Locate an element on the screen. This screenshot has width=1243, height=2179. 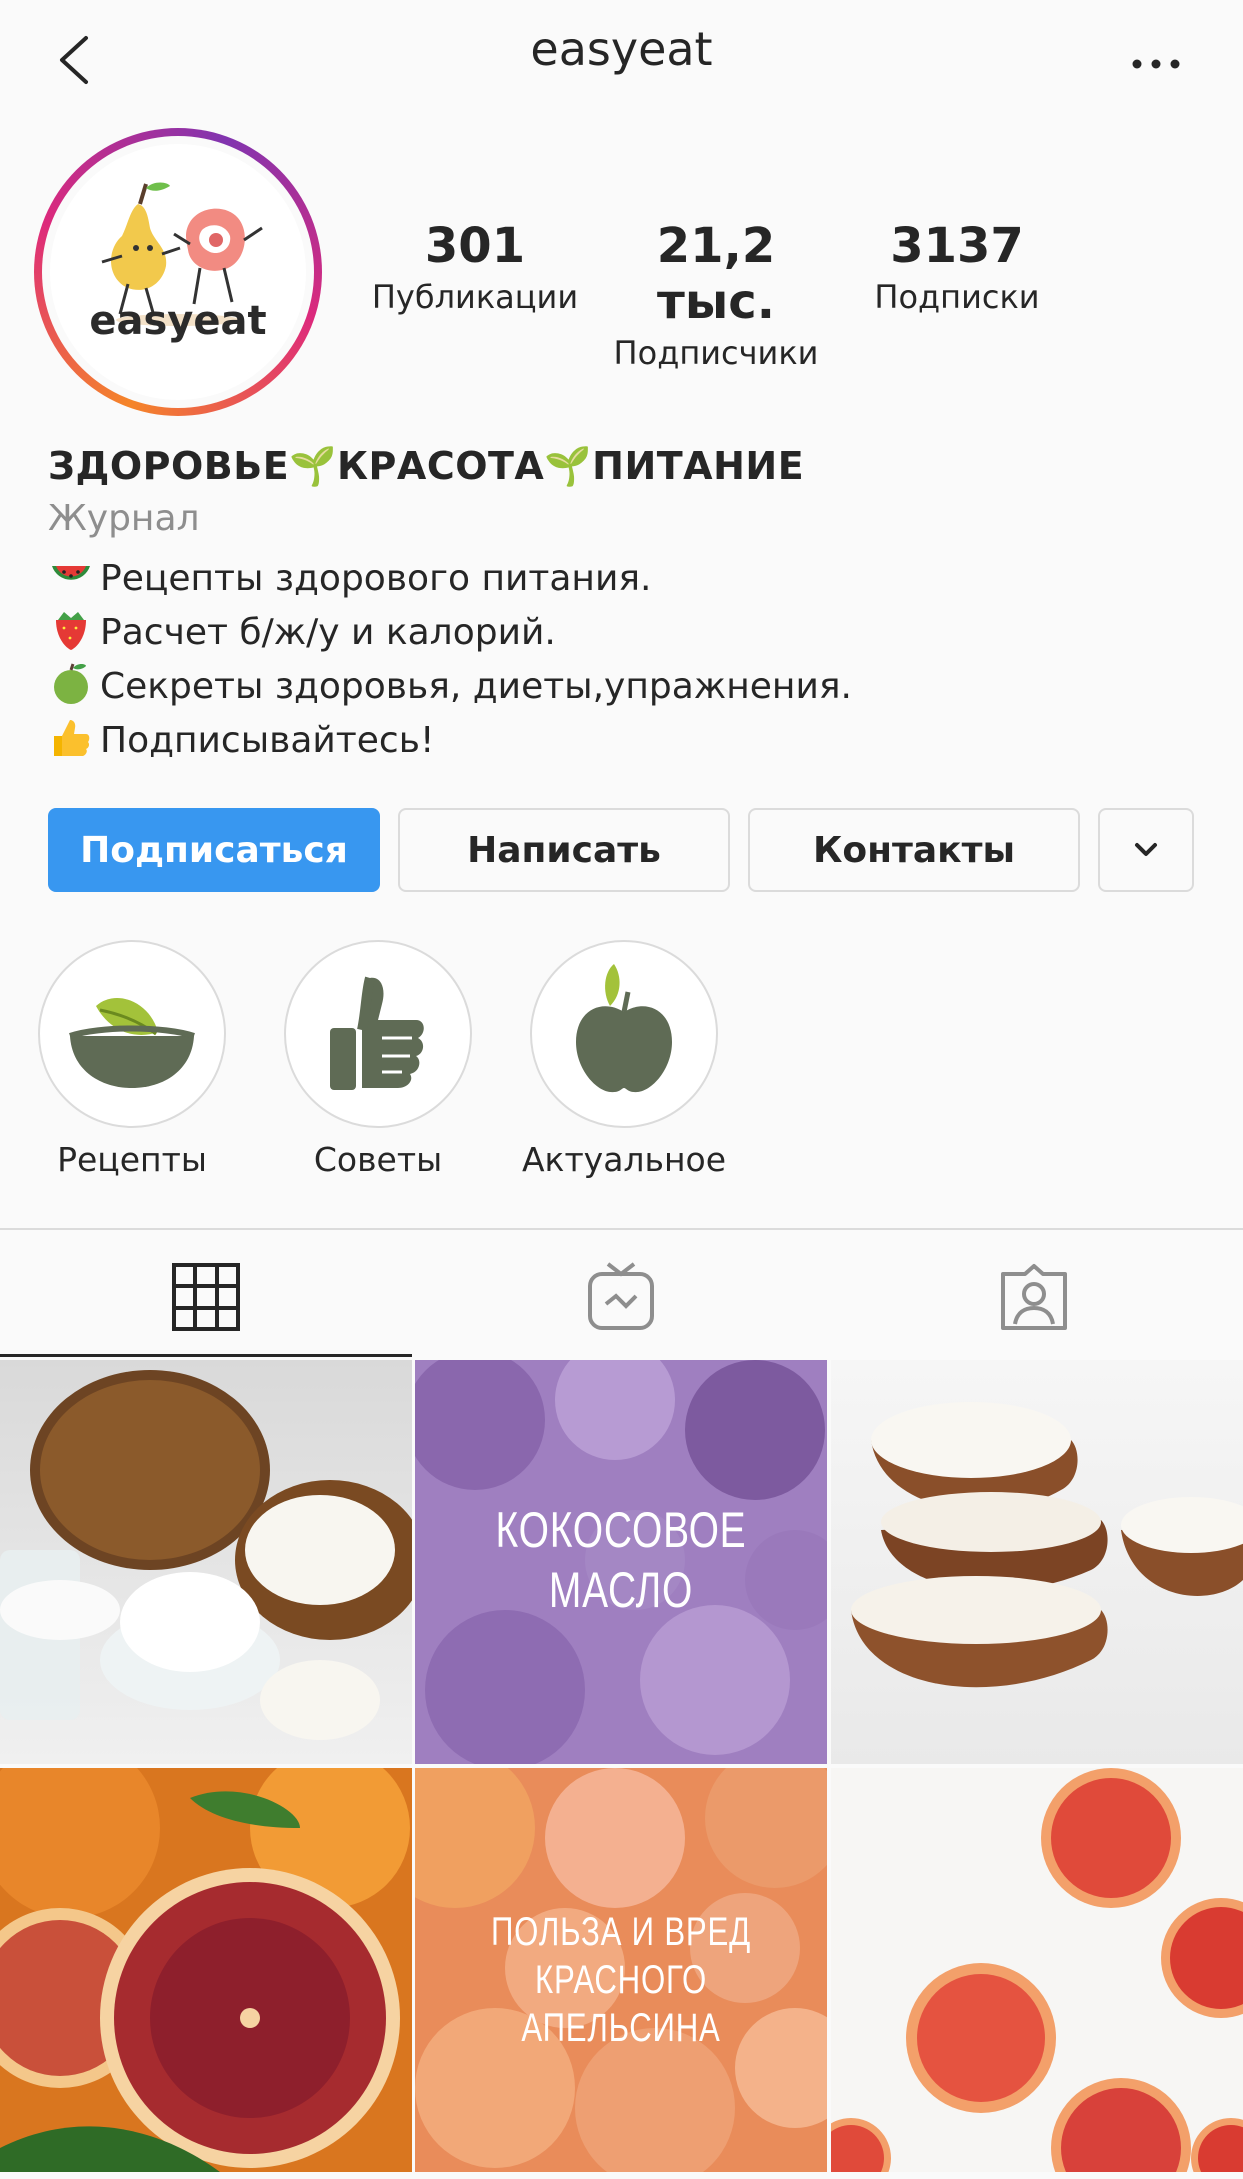
bio-line: Подписывайтесь! is located at coordinates (241, 737).